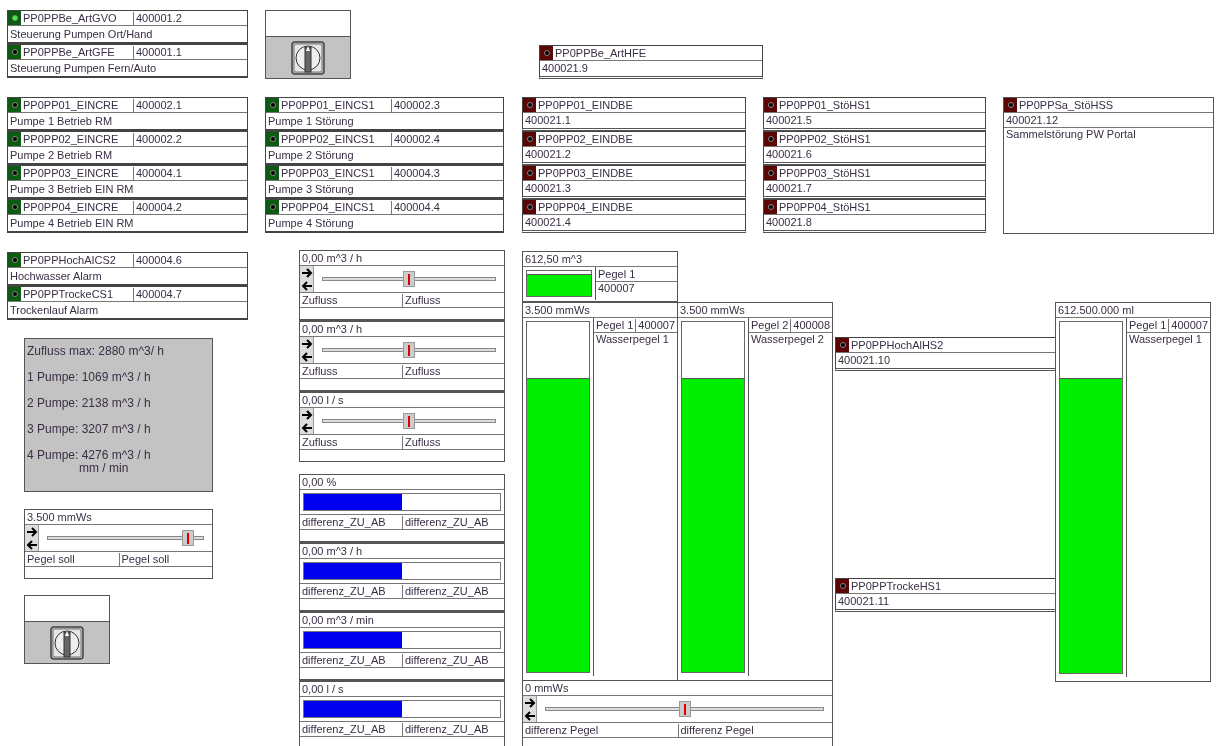 The height and width of the screenshot is (746, 1216). Describe the element at coordinates (89, 377) in the screenshot. I see `info-text: 1 Pumpe: 1069 m^3 / h` at that location.